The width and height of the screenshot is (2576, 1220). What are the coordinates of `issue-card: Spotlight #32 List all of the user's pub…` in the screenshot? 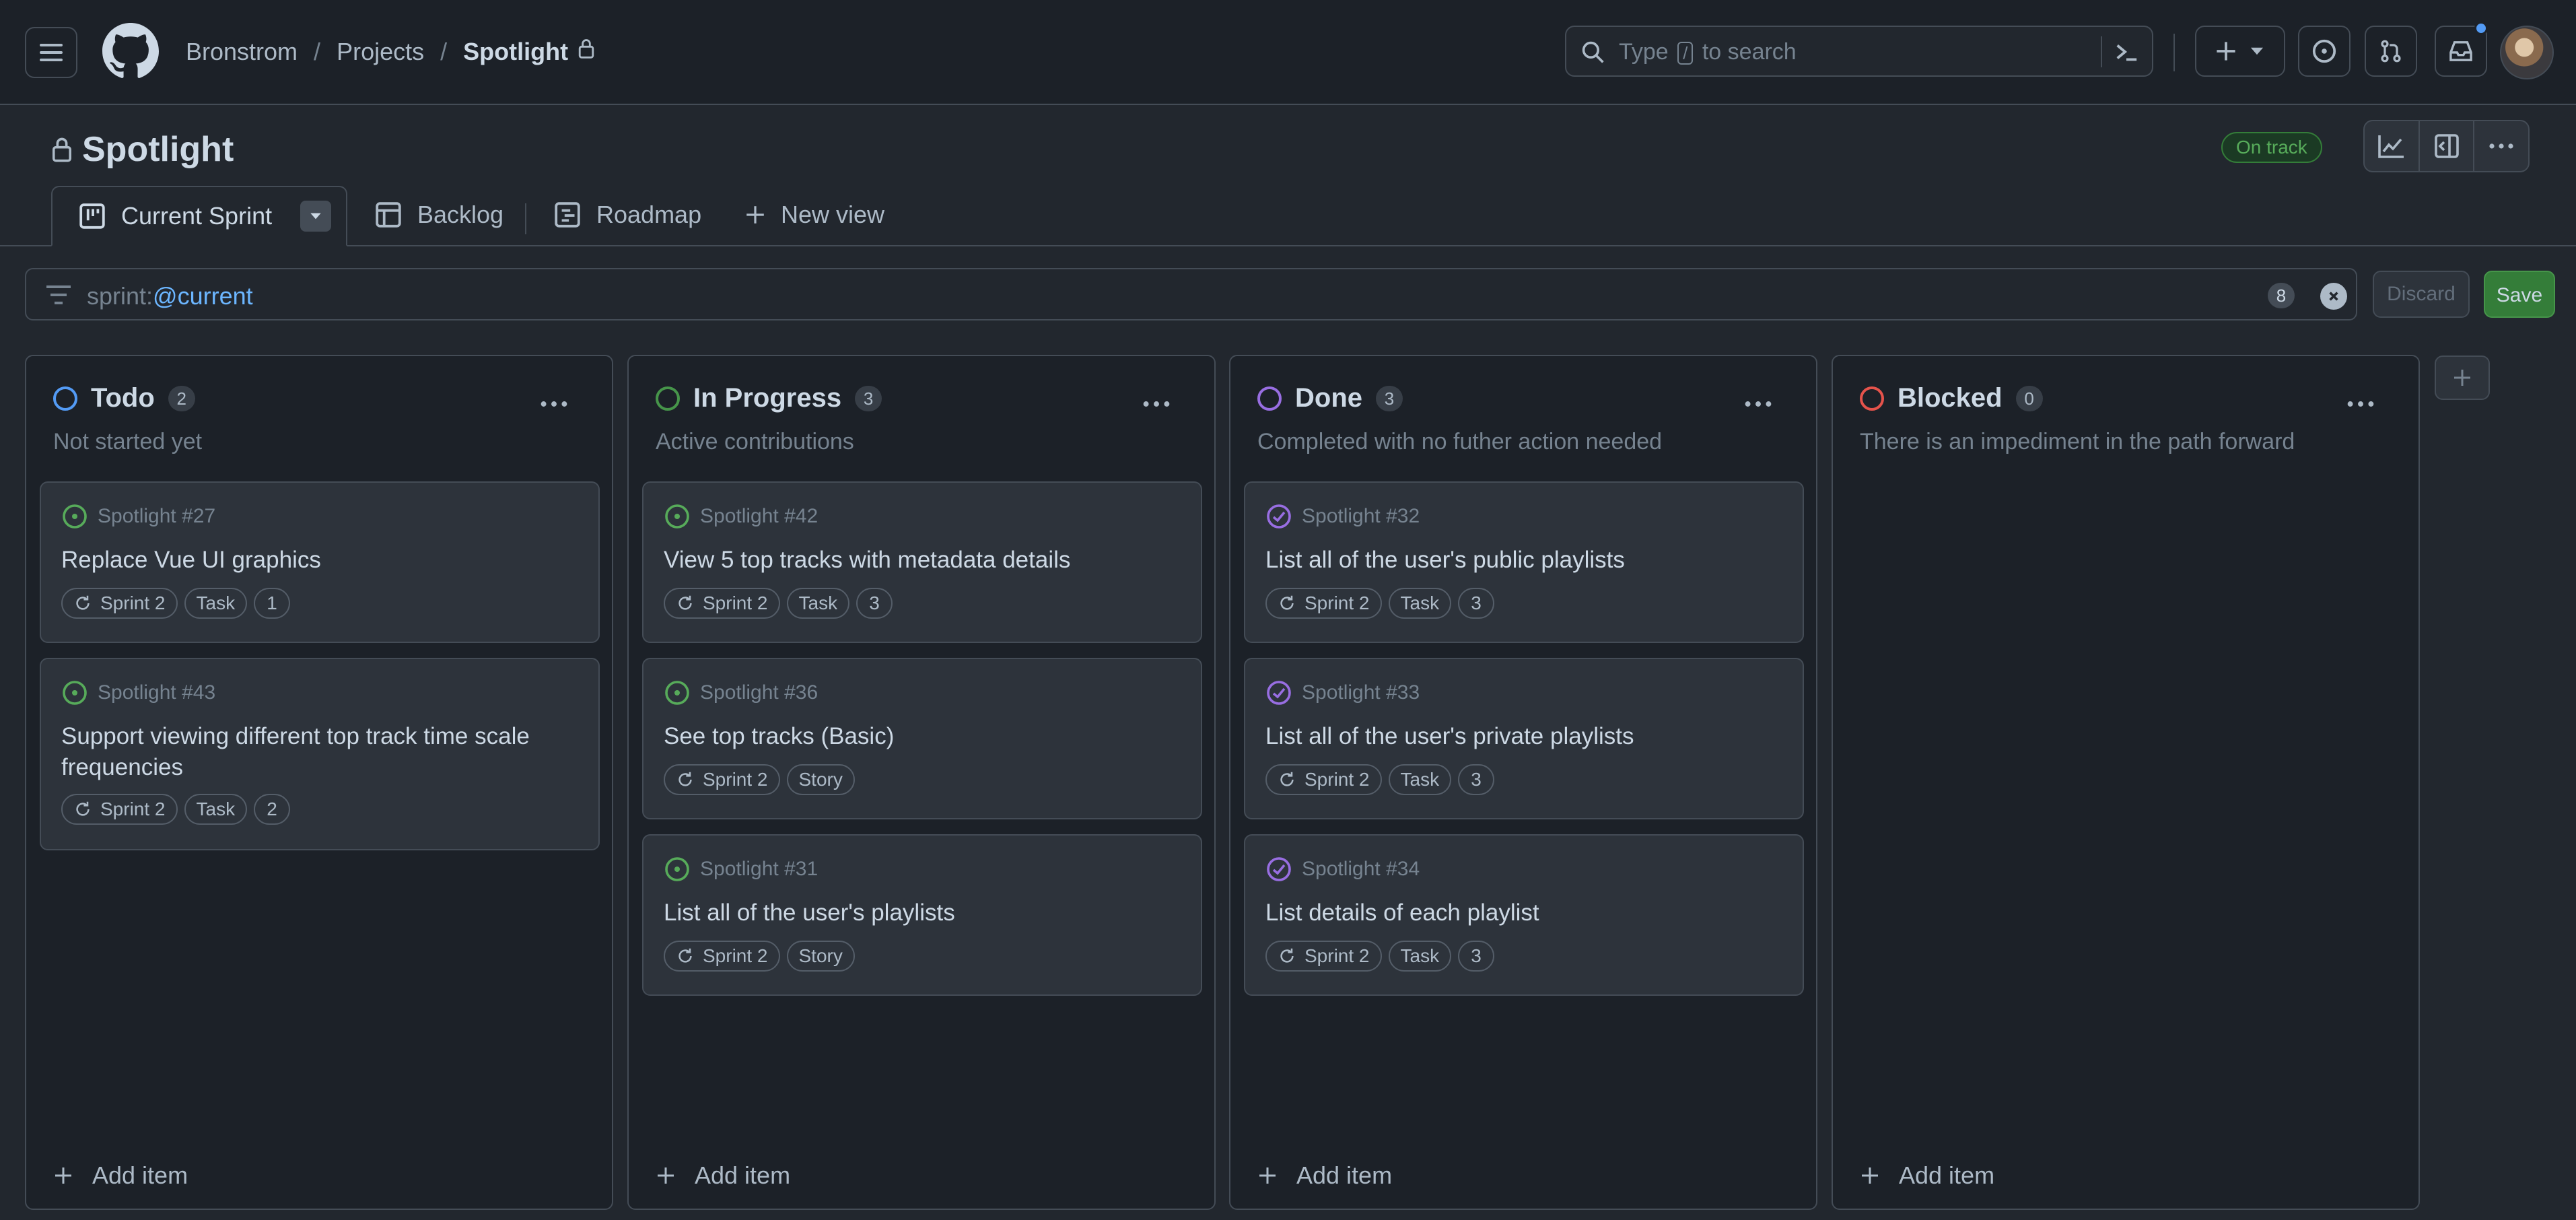 It's located at (1524, 562).